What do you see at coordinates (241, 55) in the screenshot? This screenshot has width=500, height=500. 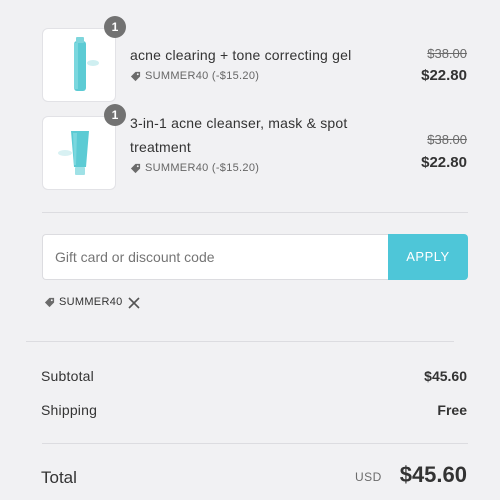 I see `product-title: acne clearing + tone correcting gel` at bounding box center [241, 55].